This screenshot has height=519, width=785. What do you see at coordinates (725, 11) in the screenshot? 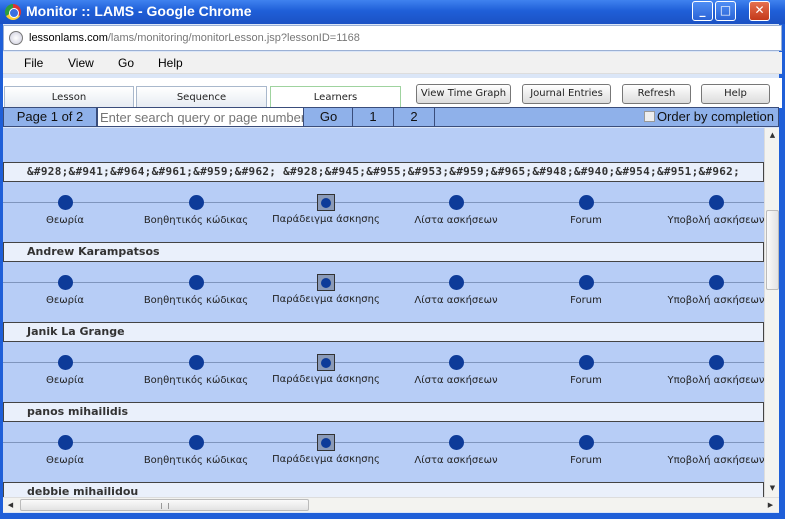
I see `maximize-button: □` at bounding box center [725, 11].